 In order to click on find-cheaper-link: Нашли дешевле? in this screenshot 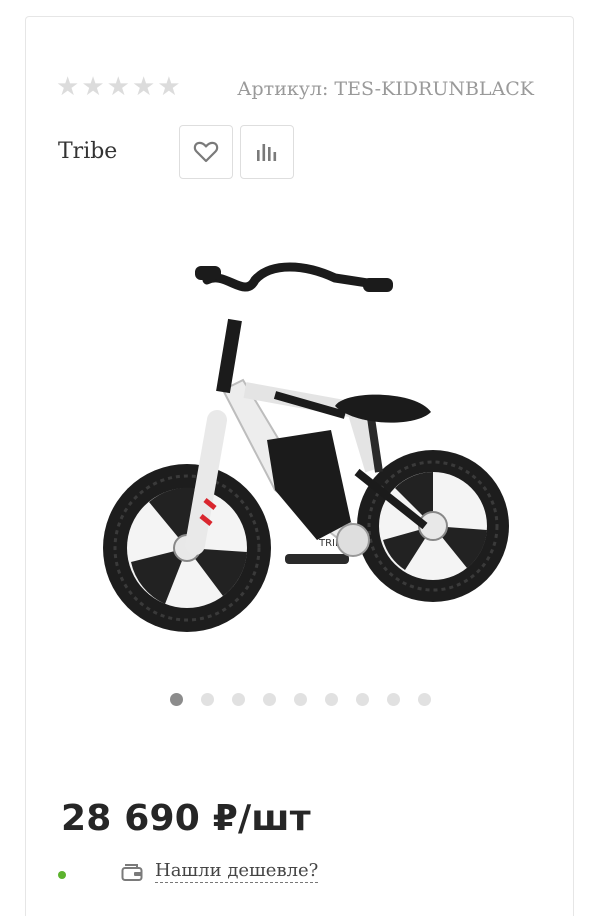, I will do `click(220, 871)`.